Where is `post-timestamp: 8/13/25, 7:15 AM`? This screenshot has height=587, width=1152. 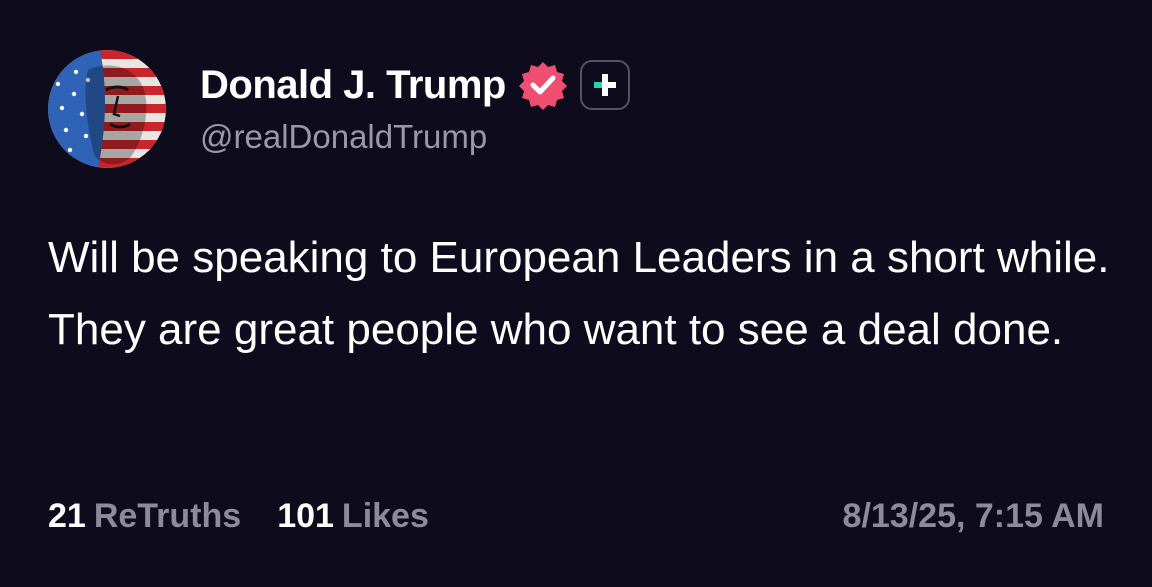
post-timestamp: 8/13/25, 7:15 AM is located at coordinates (973, 516).